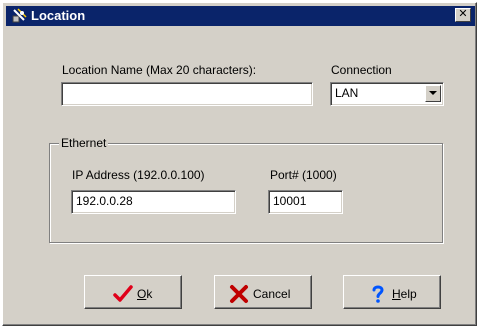 The width and height of the screenshot is (482, 333). Describe the element at coordinates (187, 94) in the screenshot. I see `location-name-field` at that location.